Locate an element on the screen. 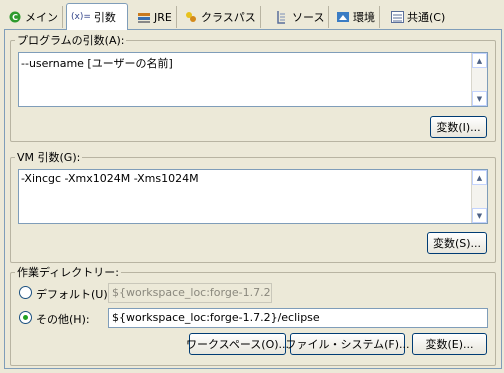  tab-arguments-label: 引数 is located at coordinates (104, 17).